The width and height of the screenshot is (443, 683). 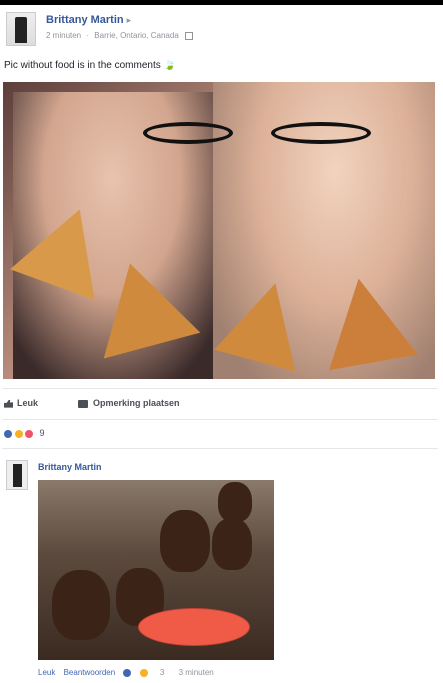 I want to click on like-button: Leuk, so click(x=21, y=403).